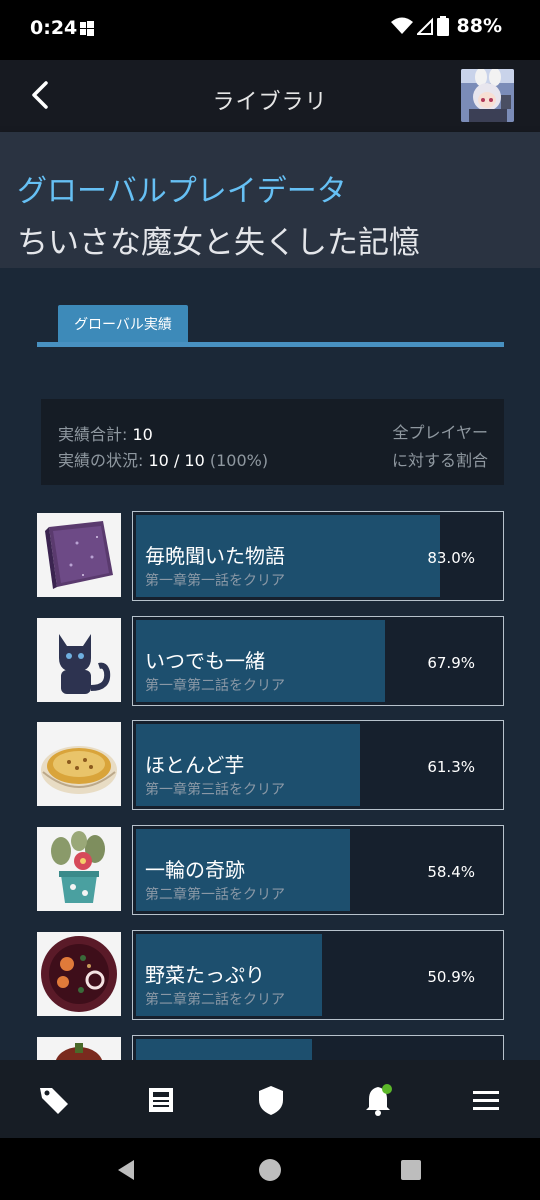 The image size is (540, 1200). Describe the element at coordinates (440, 432) in the screenshot. I see `summary-right-line1: 全プレイヤー` at that location.